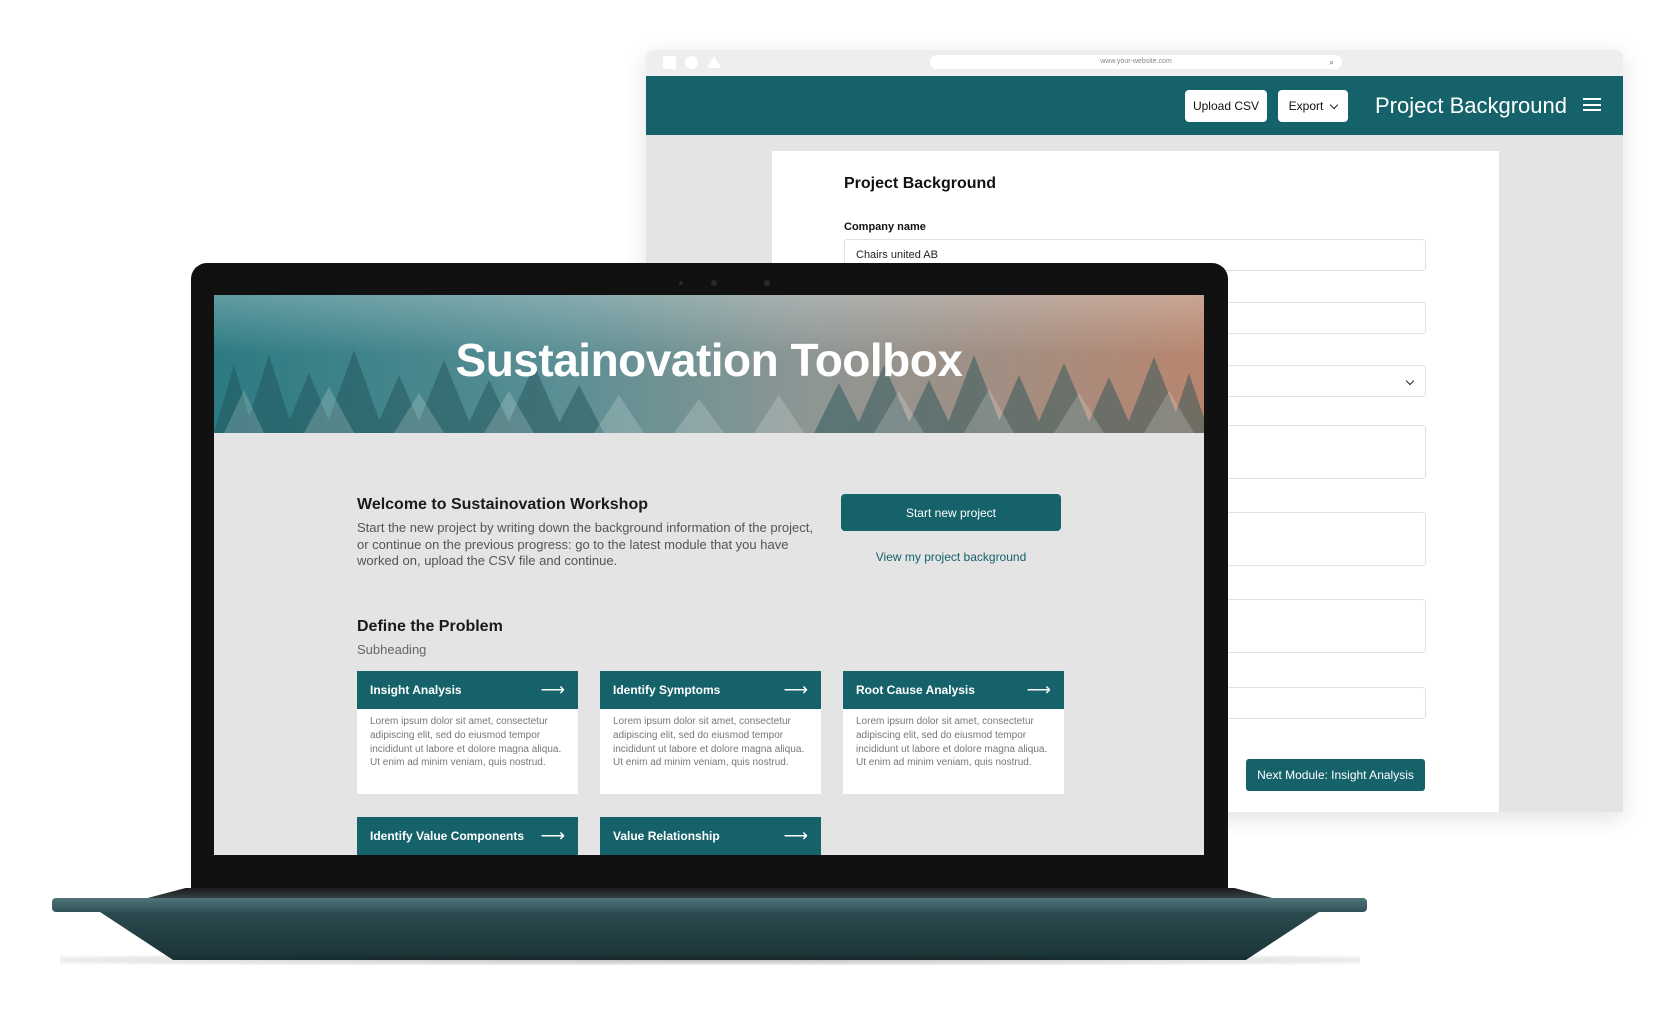 The width and height of the screenshot is (1672, 1029). I want to click on triangle-icon, so click(714, 62).